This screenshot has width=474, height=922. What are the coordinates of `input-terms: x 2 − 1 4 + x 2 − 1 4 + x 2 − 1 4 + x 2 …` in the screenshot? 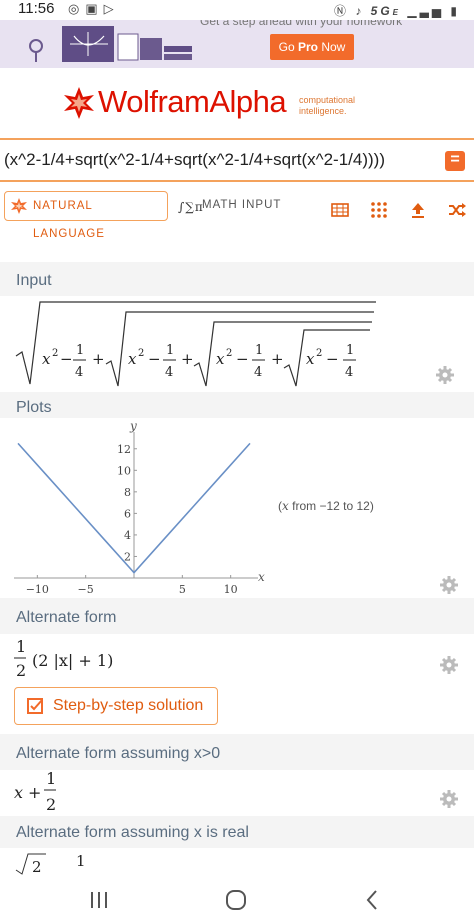 It's located at (199, 361).